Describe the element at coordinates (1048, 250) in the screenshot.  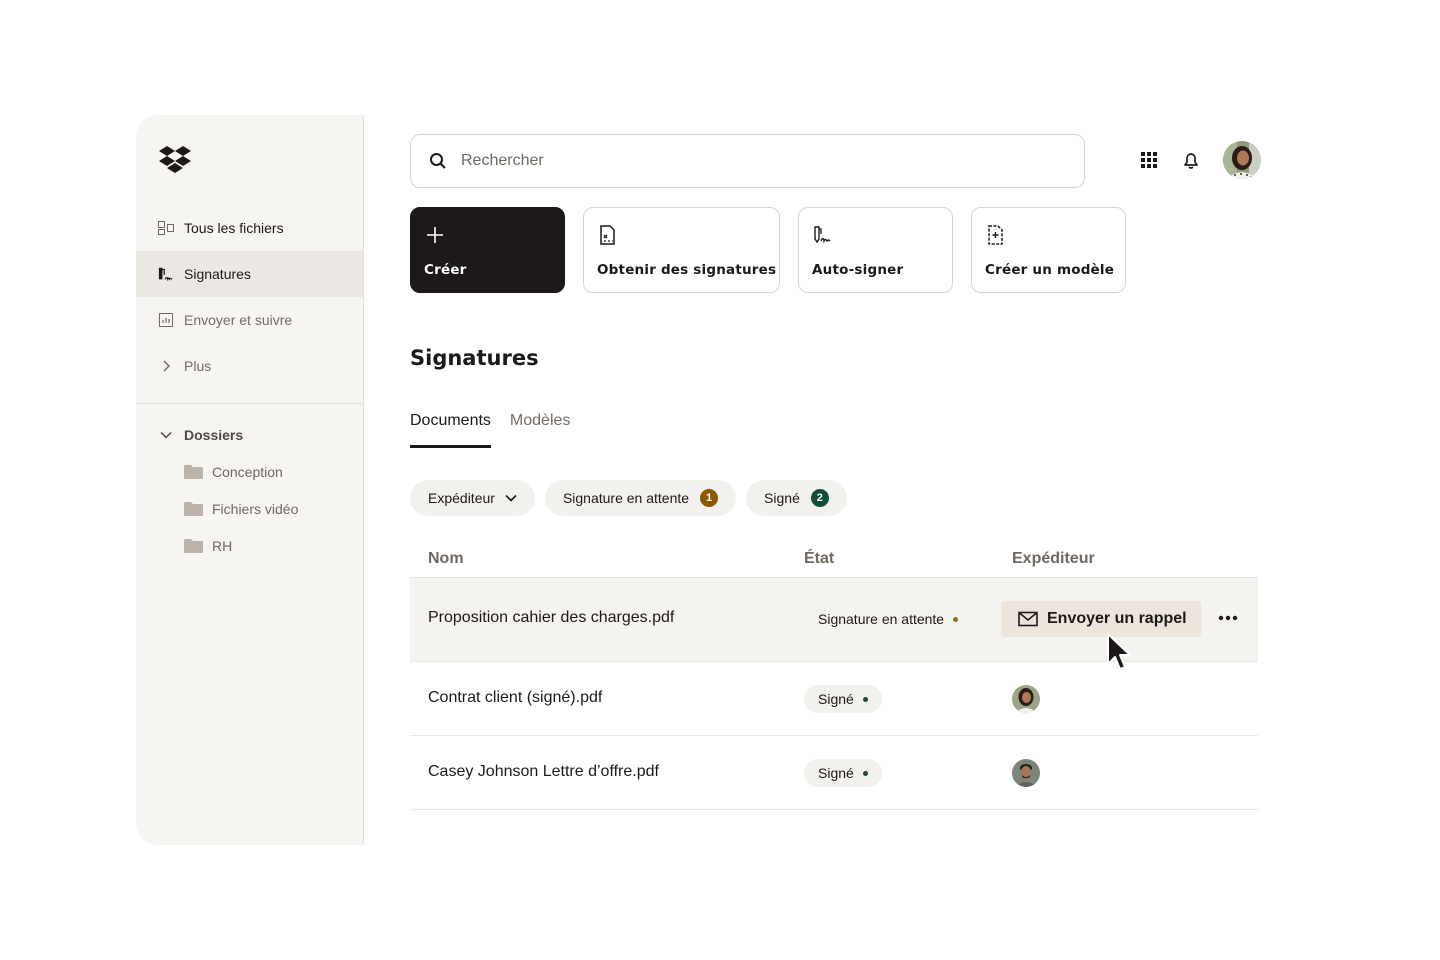
I see `create-template-button: Créer un modèle` at that location.